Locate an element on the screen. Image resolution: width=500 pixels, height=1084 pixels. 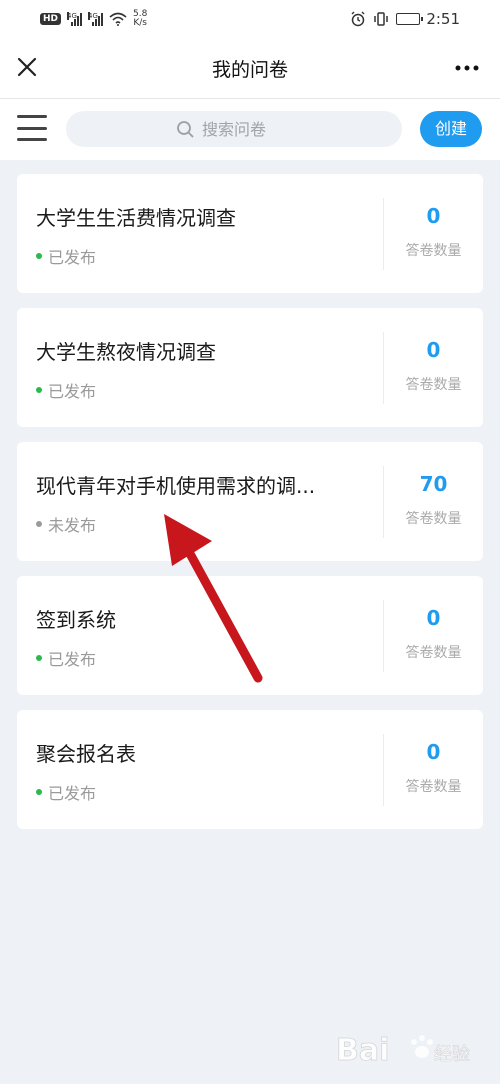
wifi-icon is located at coordinates (118, 19).